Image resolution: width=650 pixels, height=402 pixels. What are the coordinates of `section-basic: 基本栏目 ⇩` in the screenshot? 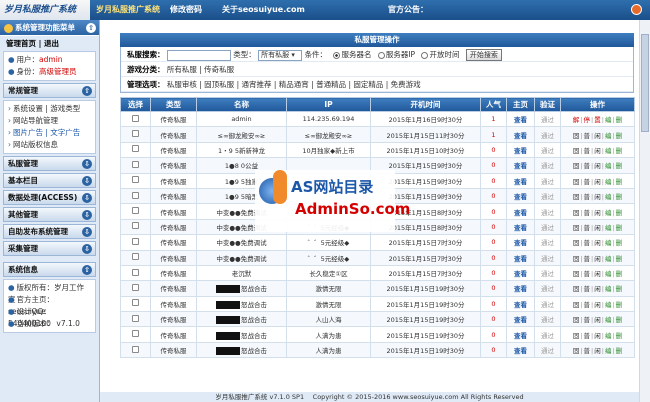 It's located at (49, 180).